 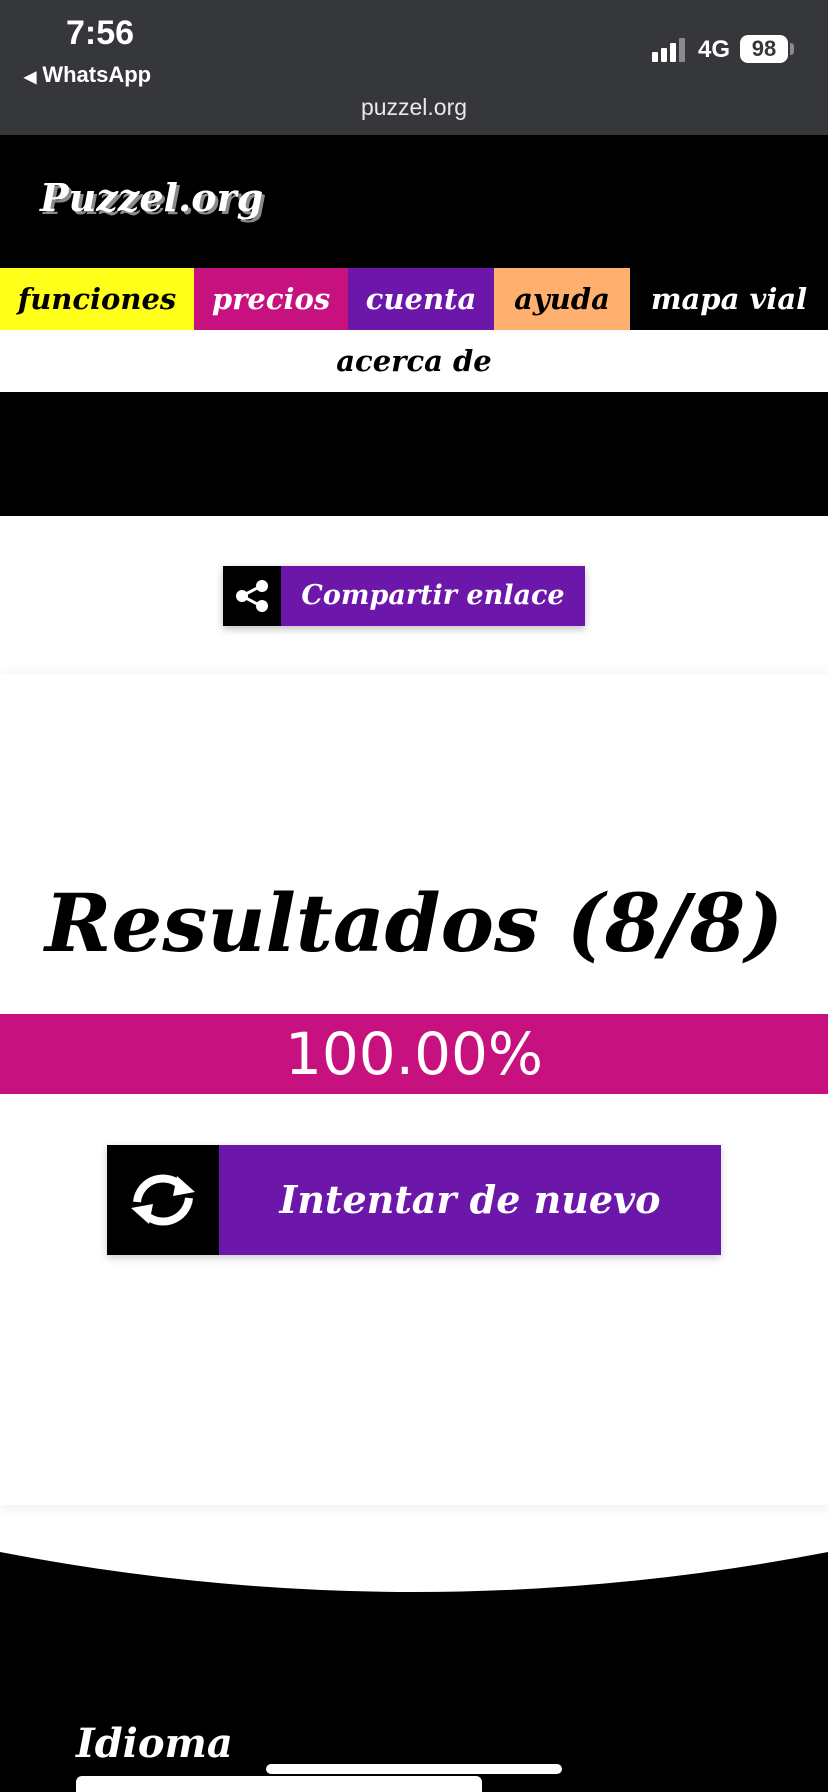 I want to click on nav-item-cuenta: cuenta, so click(x=421, y=299).